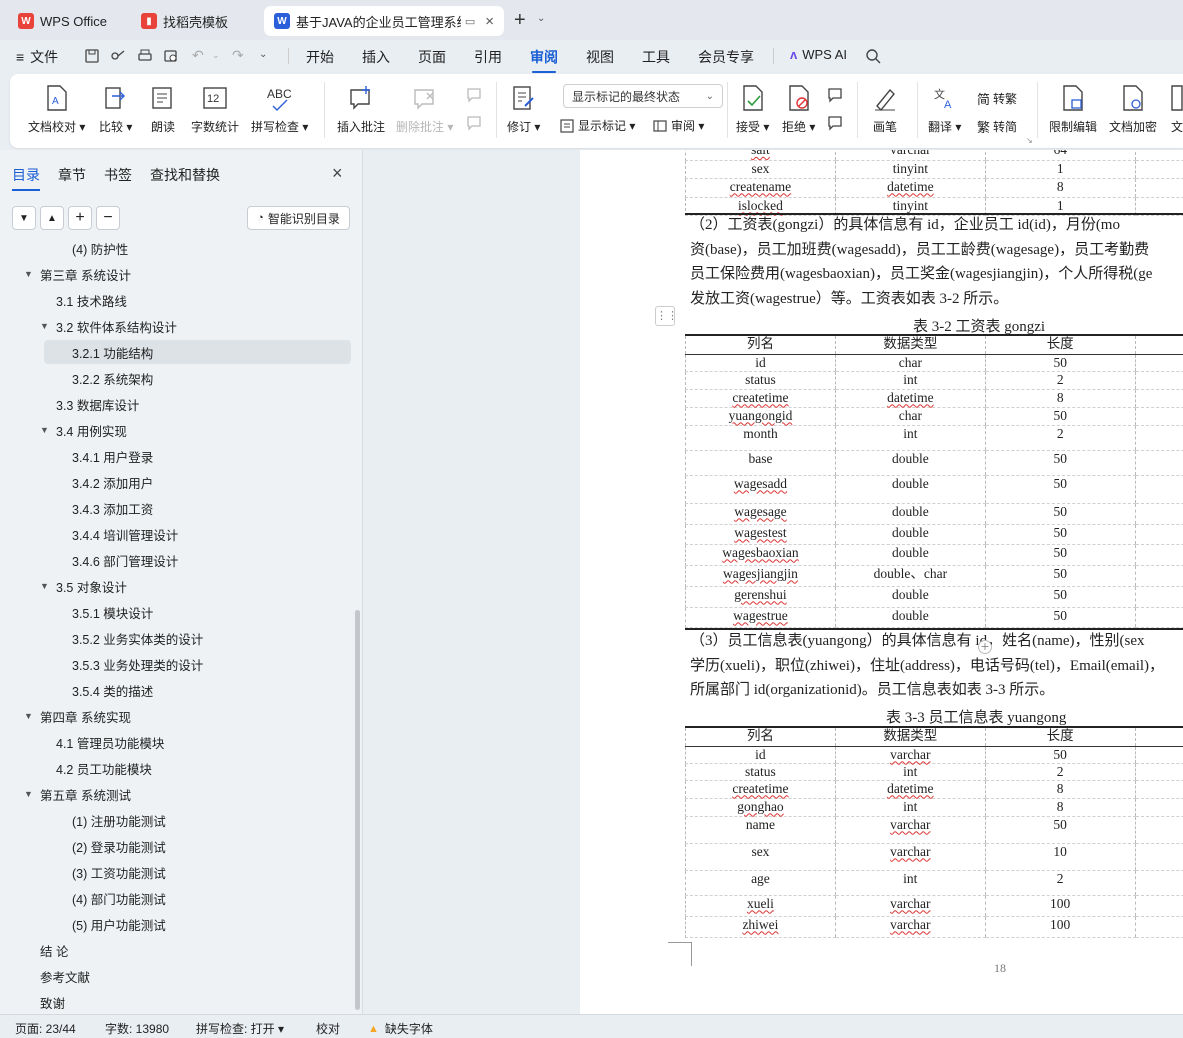  Describe the element at coordinates (424, 108) in the screenshot. I see `delete-comment-button: 删除批注 ▾` at that location.